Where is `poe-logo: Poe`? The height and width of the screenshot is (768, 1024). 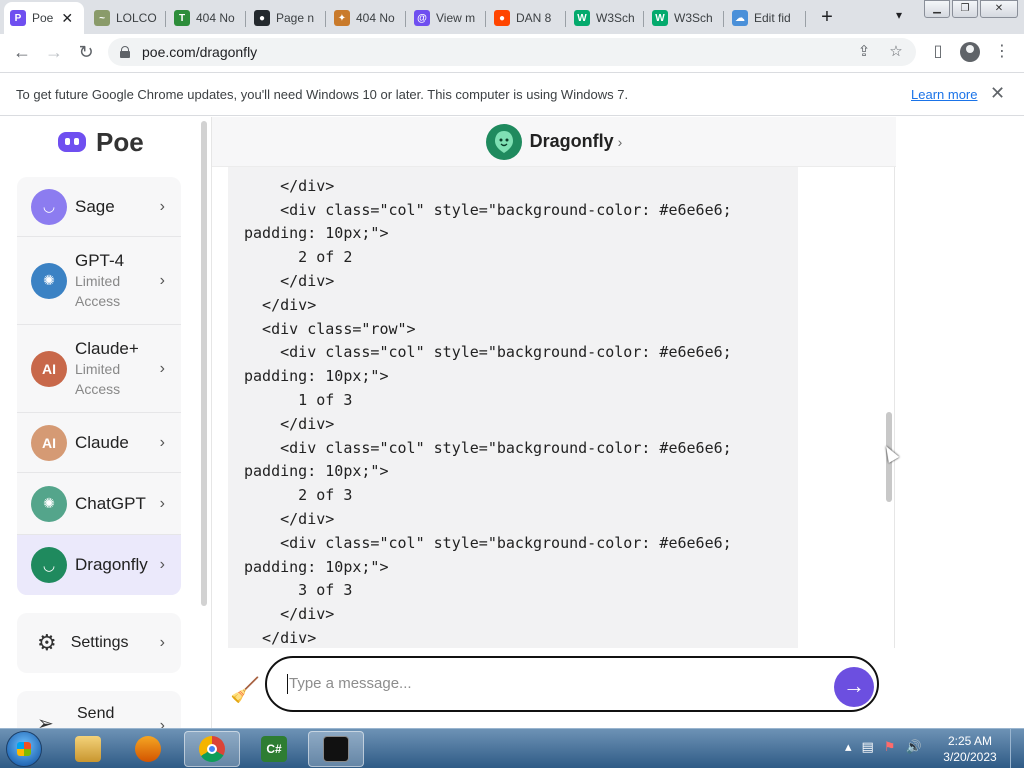 poe-logo: Poe is located at coordinates (100, 142).